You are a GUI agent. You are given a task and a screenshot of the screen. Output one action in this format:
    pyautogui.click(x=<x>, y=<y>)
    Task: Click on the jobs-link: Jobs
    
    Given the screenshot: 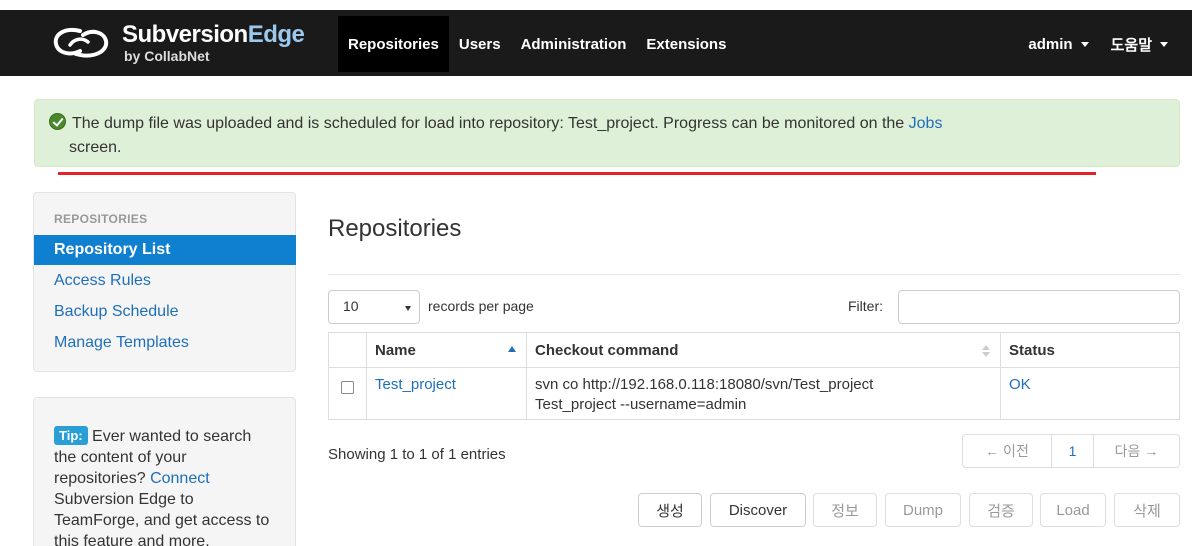 What is the action you would take?
    pyautogui.click(x=926, y=123)
    